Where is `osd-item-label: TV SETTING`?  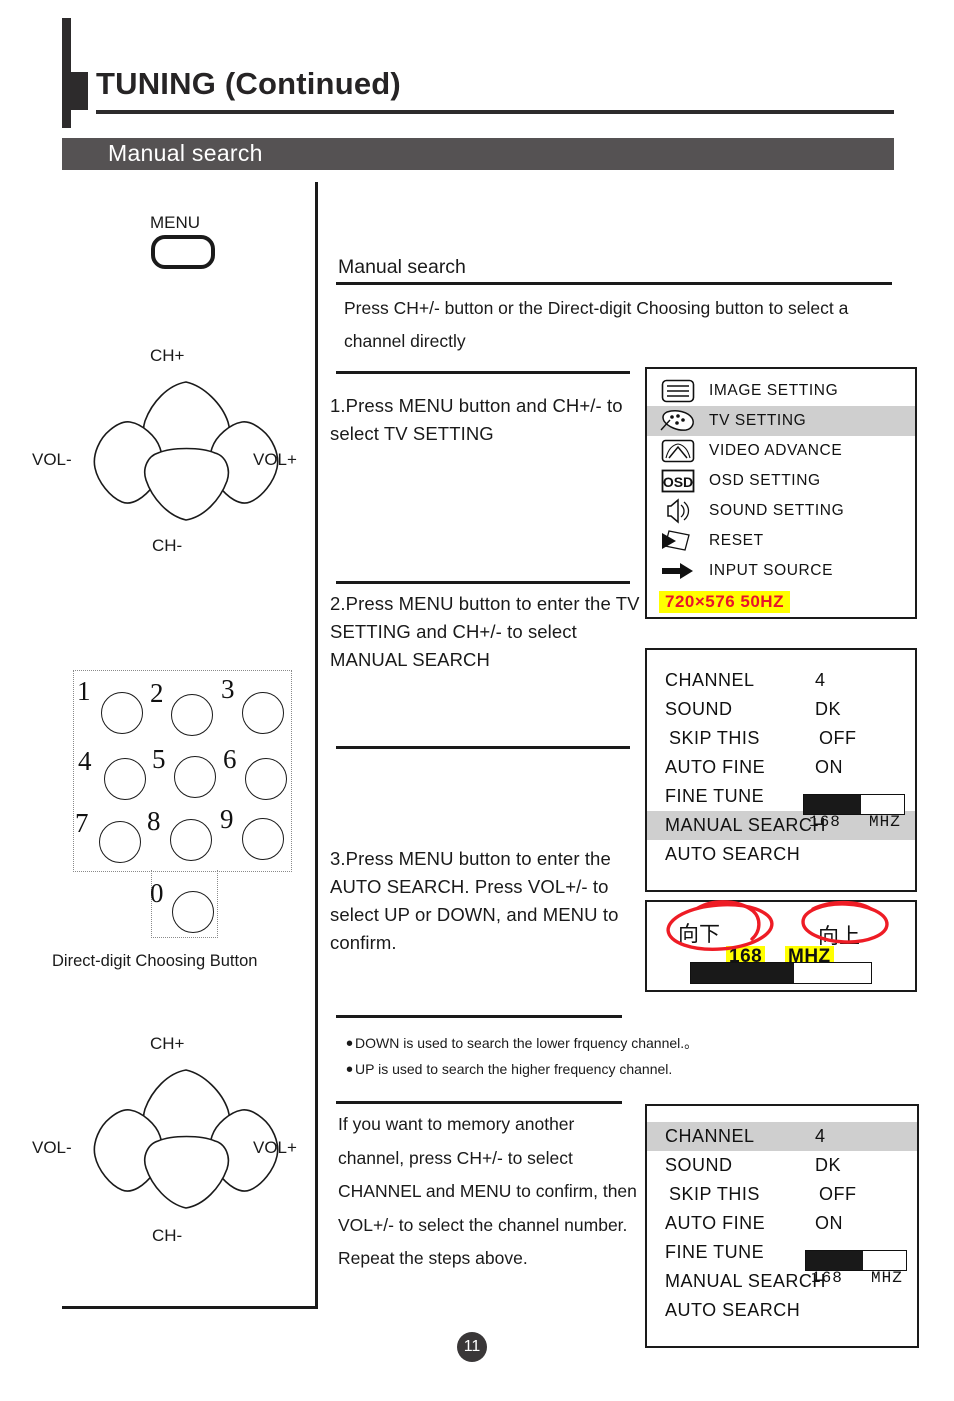
osd-item-label: TV SETTING is located at coordinates (758, 420).